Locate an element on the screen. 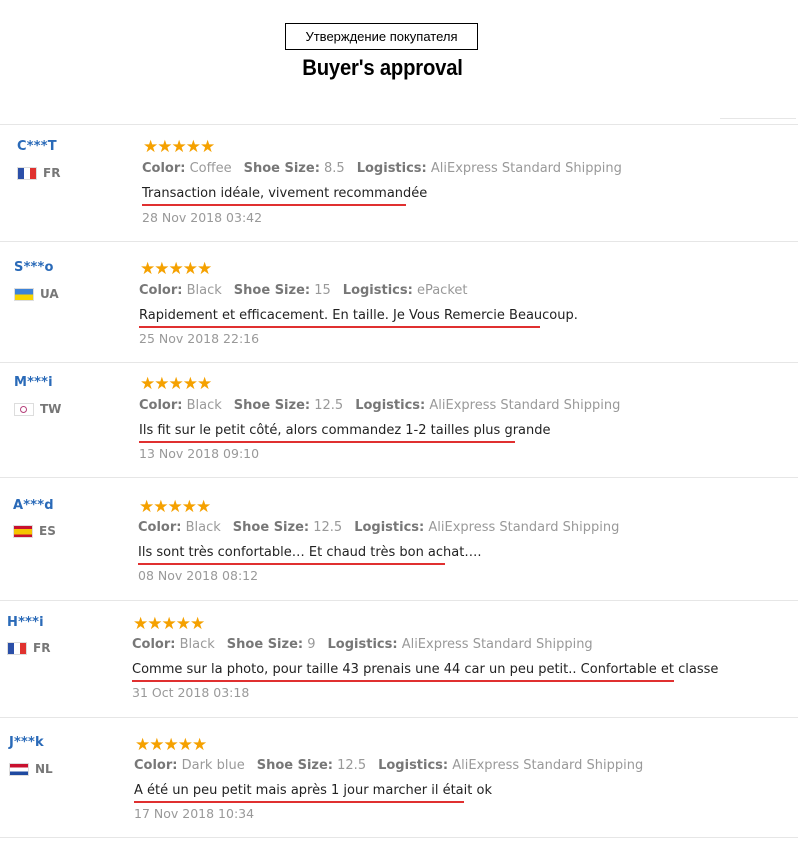 The width and height of the screenshot is (798, 849). country-code: NL is located at coordinates (44, 769).